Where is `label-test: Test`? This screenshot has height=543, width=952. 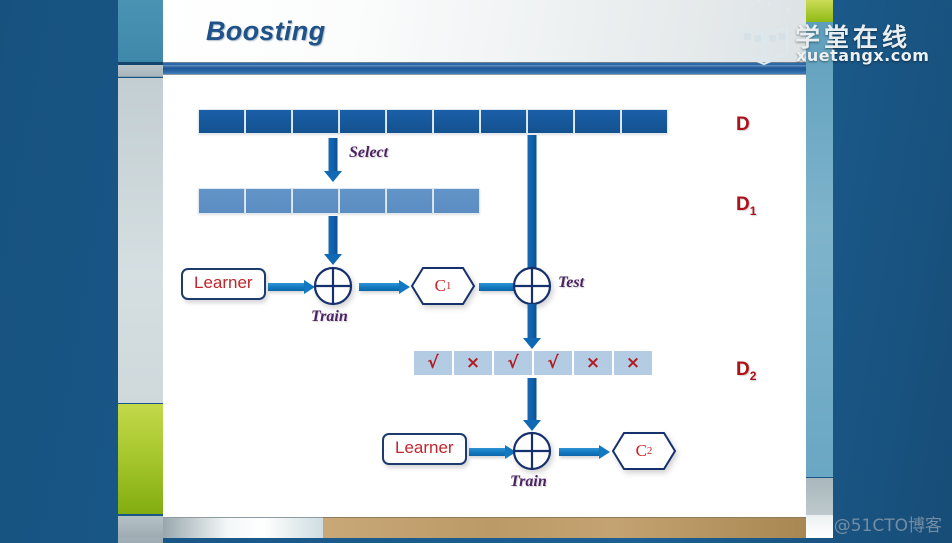
label-test: Test is located at coordinates (571, 282).